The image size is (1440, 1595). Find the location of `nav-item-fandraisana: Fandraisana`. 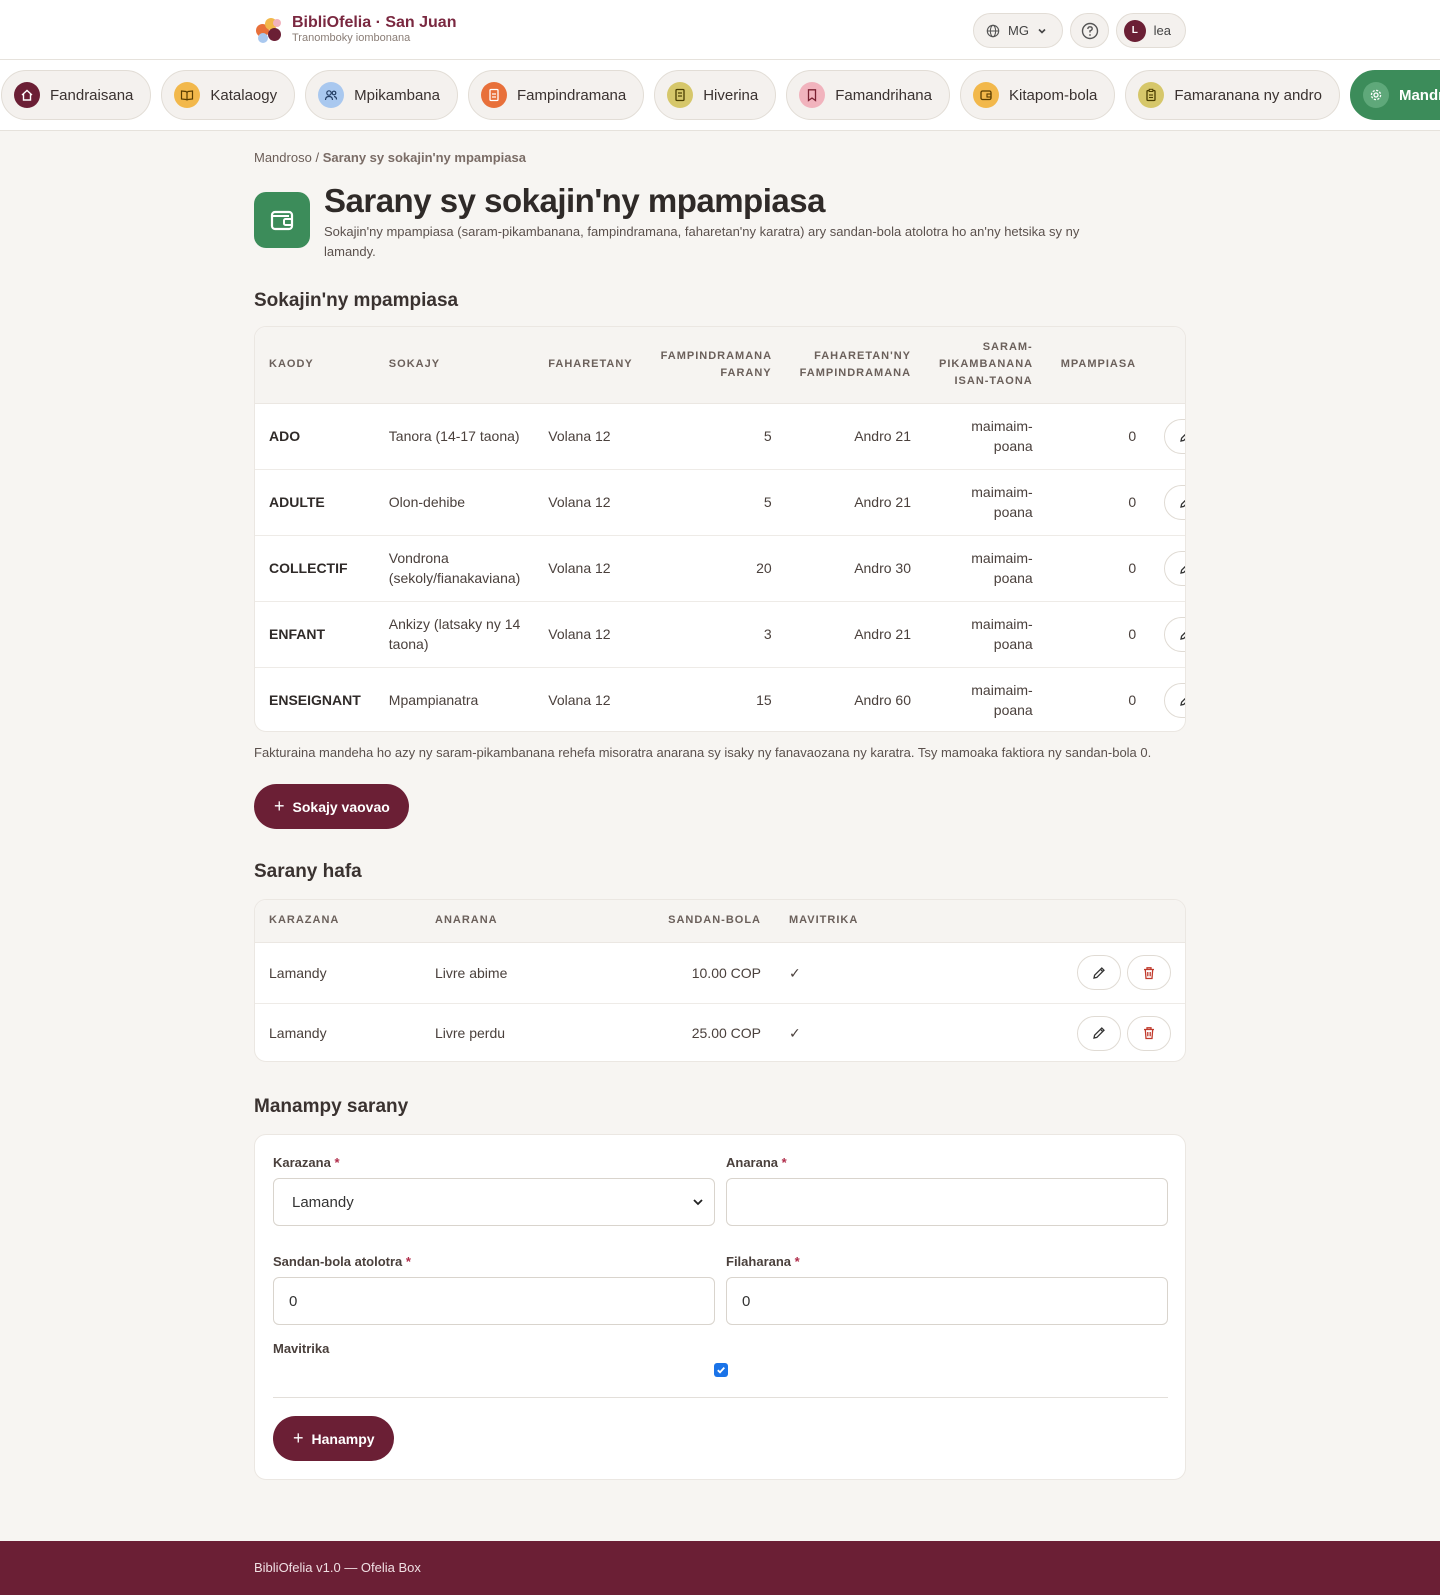

nav-item-fandraisana: Fandraisana is located at coordinates (76, 95).